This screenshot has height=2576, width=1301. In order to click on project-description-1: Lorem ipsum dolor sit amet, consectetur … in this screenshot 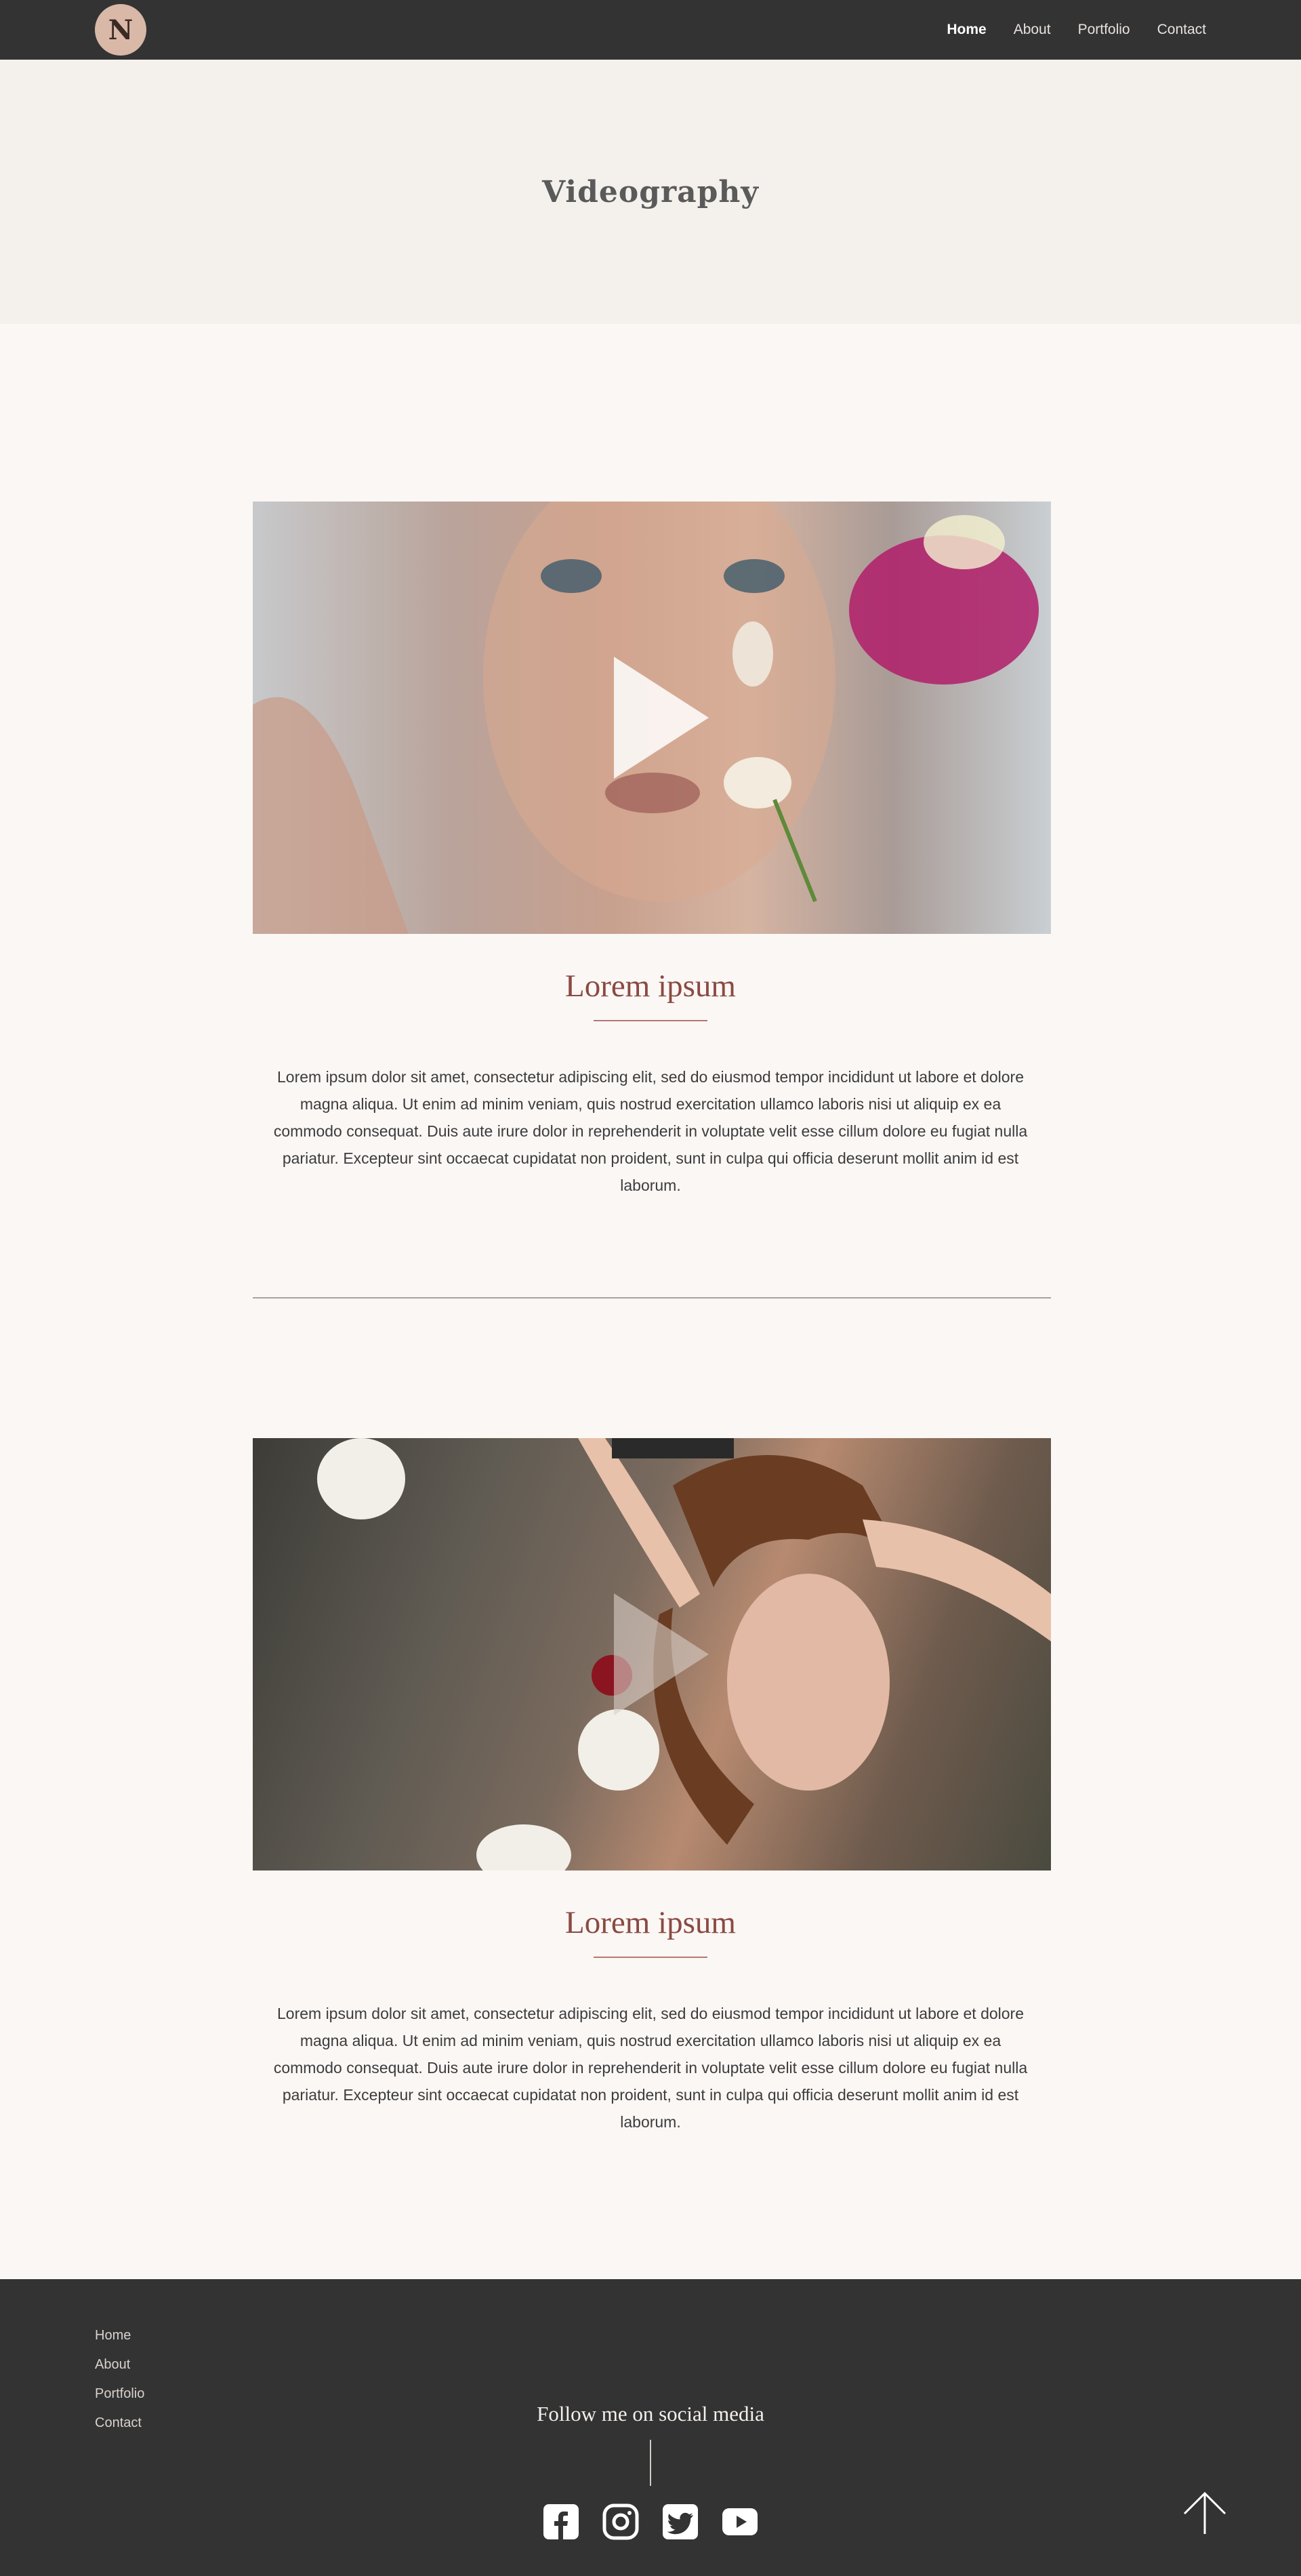, I will do `click(650, 1131)`.